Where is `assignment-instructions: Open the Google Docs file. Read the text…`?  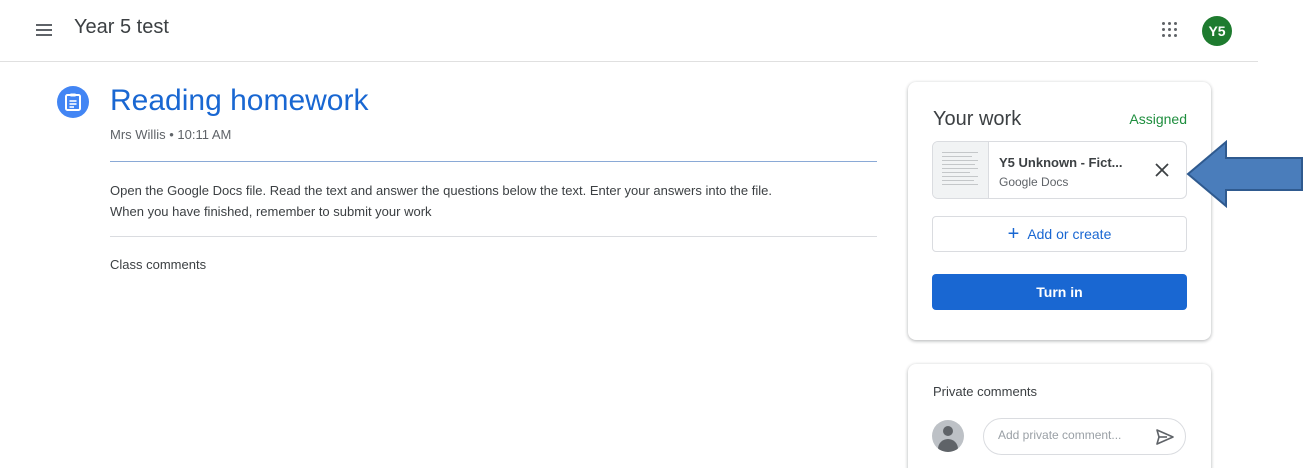
assignment-instructions: Open the Google Docs file. Read the text… is located at coordinates (493, 201).